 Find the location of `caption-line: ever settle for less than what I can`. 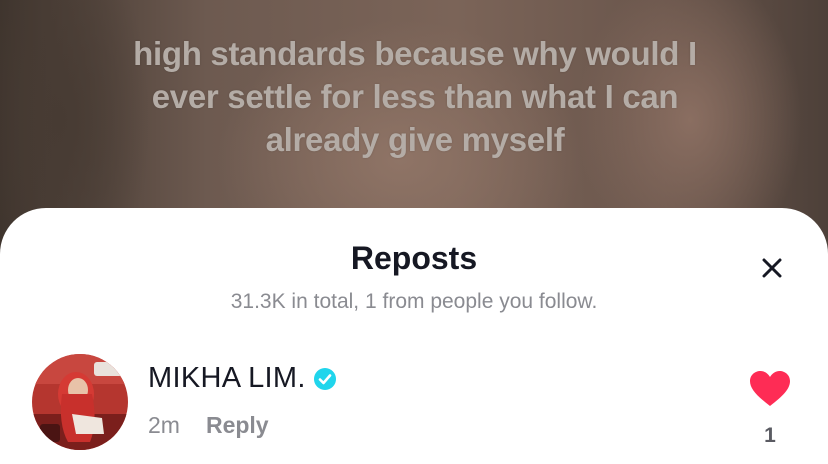

caption-line: ever settle for less than what I can is located at coordinates (415, 96).